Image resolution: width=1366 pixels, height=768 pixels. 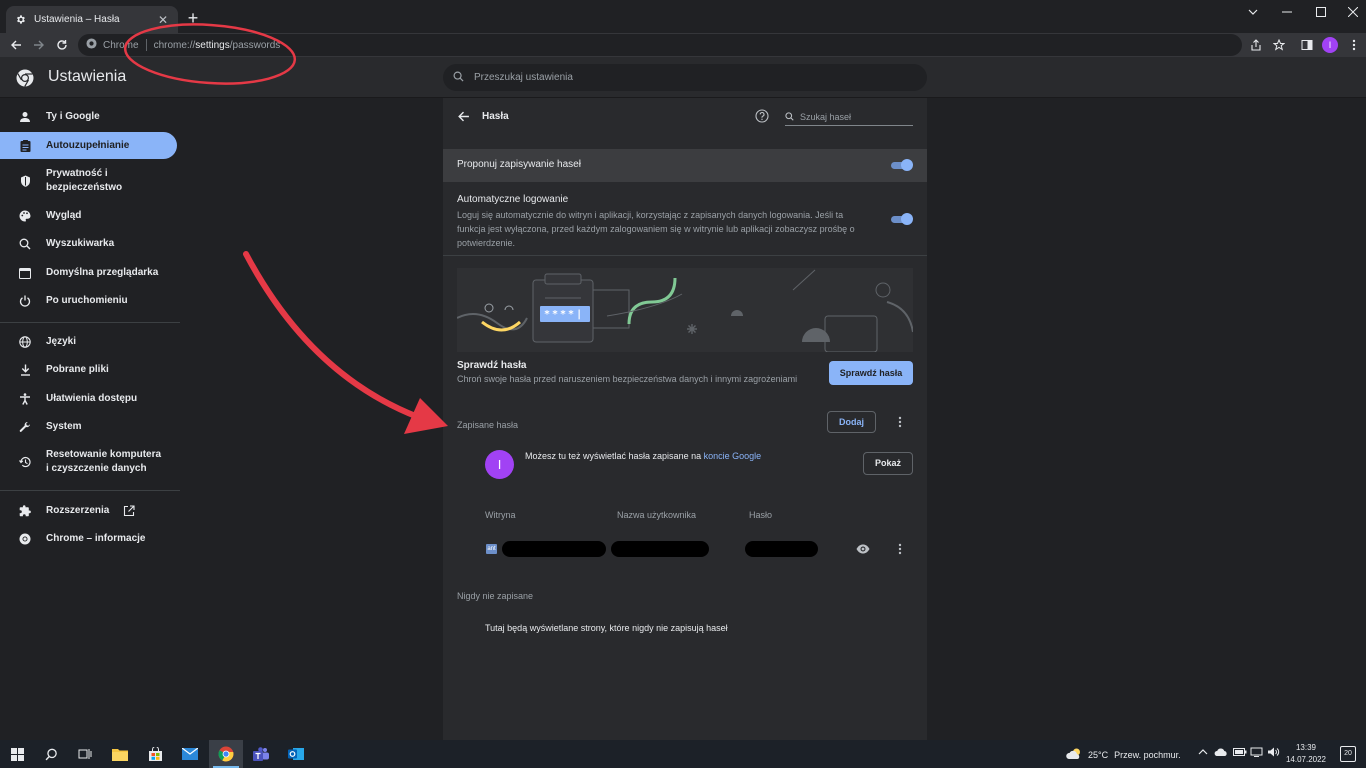 What do you see at coordinates (88, 244) in the screenshot?
I see `sidebar-item-search-engine: Wyszukiwarka` at bounding box center [88, 244].